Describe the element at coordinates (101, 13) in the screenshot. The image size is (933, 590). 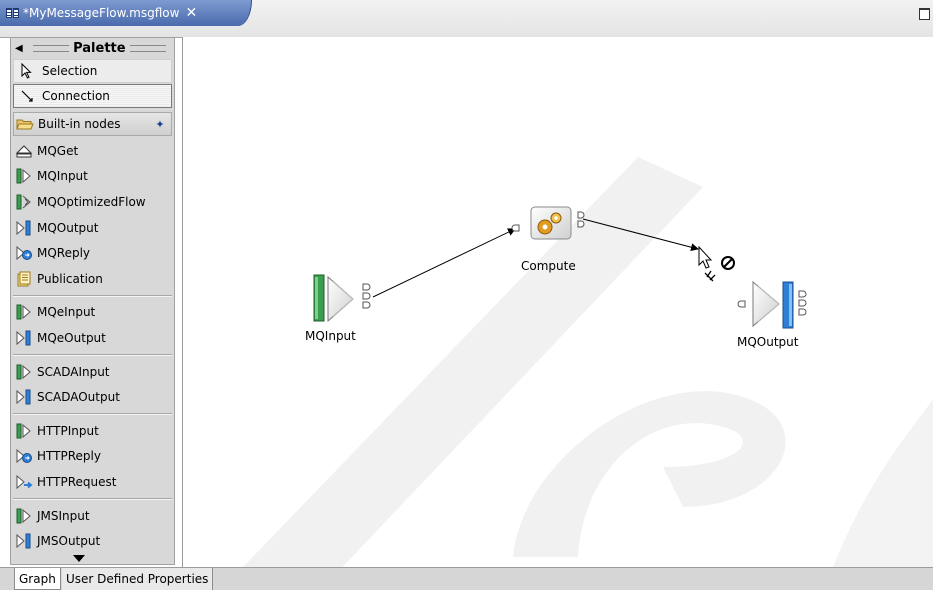
I see `editor-tab-title: *MyMessageFlow.msgflow` at that location.